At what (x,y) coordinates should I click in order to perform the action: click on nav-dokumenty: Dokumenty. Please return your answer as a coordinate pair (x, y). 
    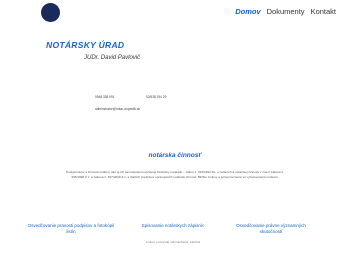
    Looking at the image, I should click on (286, 11).